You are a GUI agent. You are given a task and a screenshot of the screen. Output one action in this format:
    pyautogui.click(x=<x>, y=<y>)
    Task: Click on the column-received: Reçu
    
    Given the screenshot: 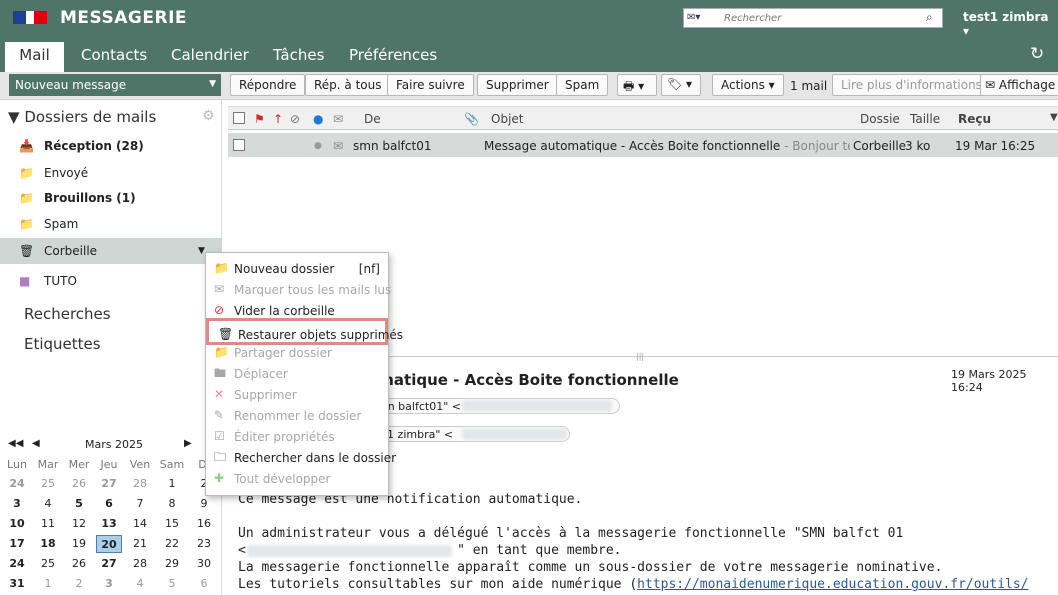 What is the action you would take?
    pyautogui.click(x=974, y=119)
    